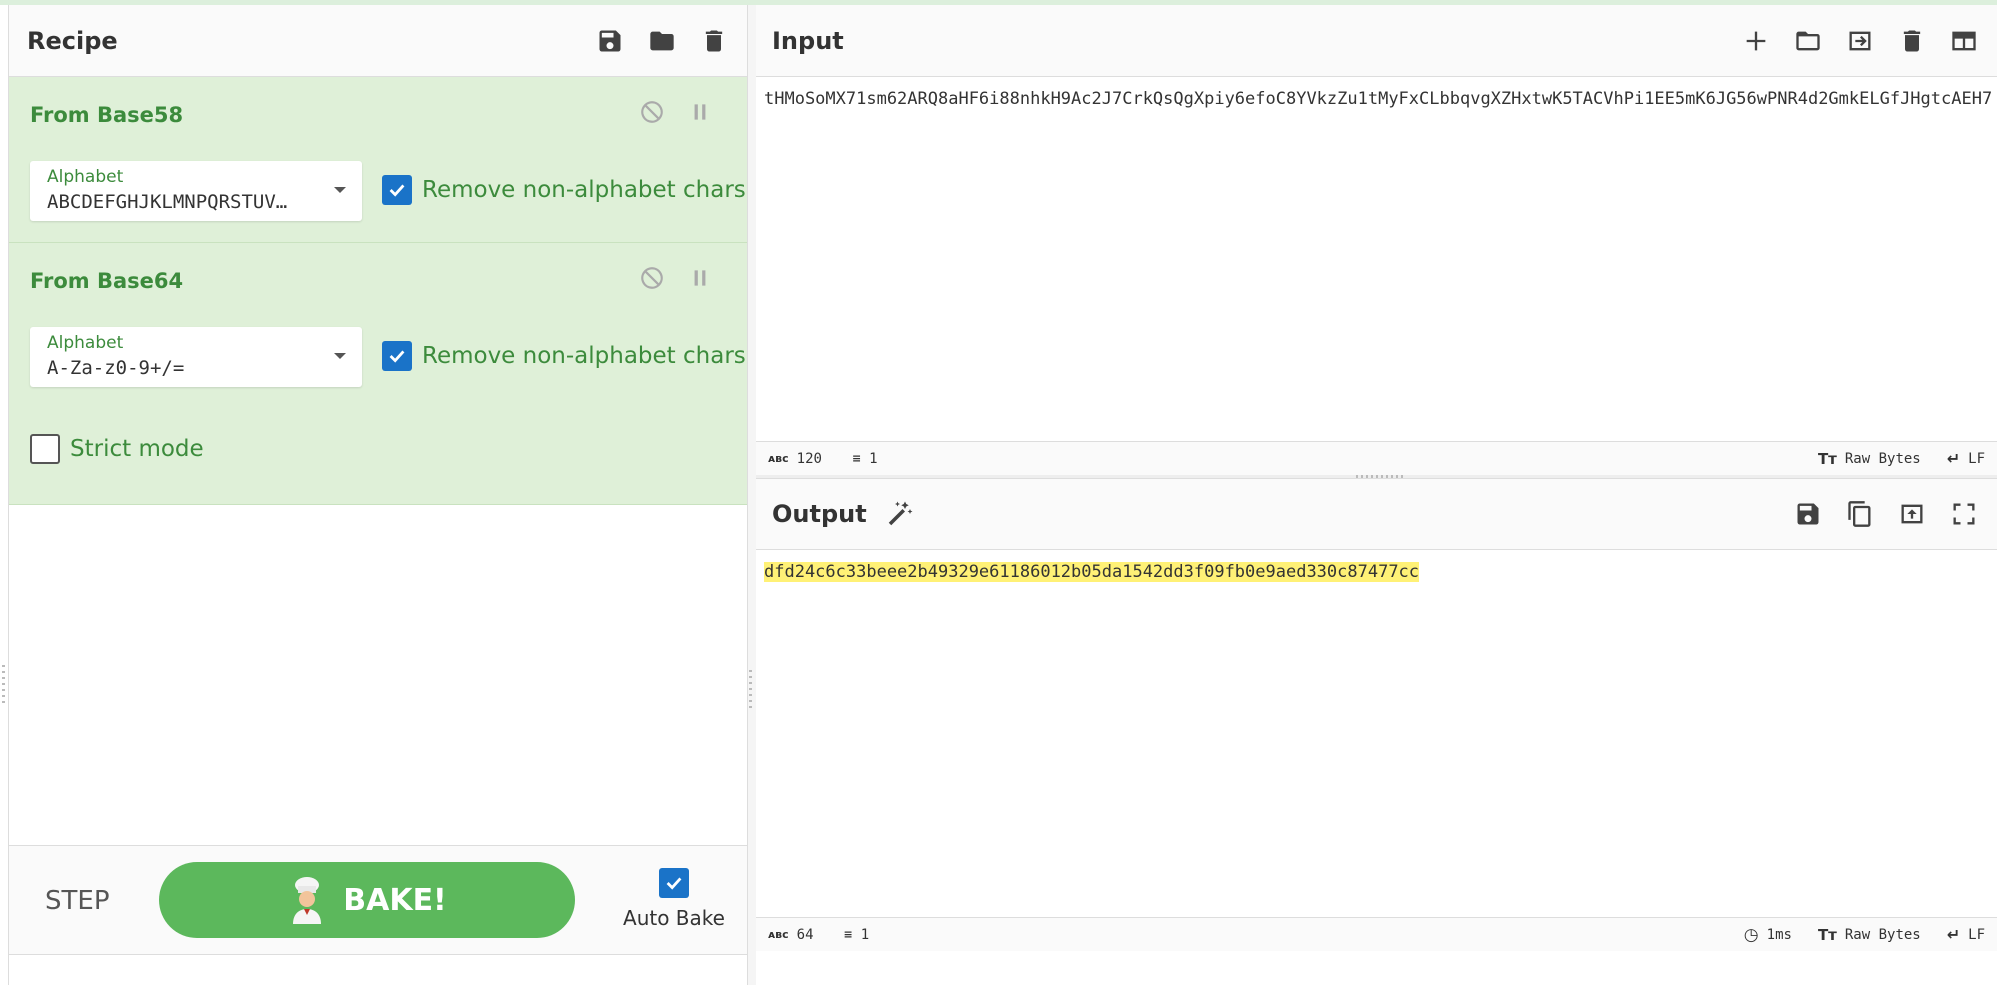 Image resolution: width=1997 pixels, height=985 pixels. Describe the element at coordinates (1966, 458) in the screenshot. I see `input-eol: ↵ LF` at that location.